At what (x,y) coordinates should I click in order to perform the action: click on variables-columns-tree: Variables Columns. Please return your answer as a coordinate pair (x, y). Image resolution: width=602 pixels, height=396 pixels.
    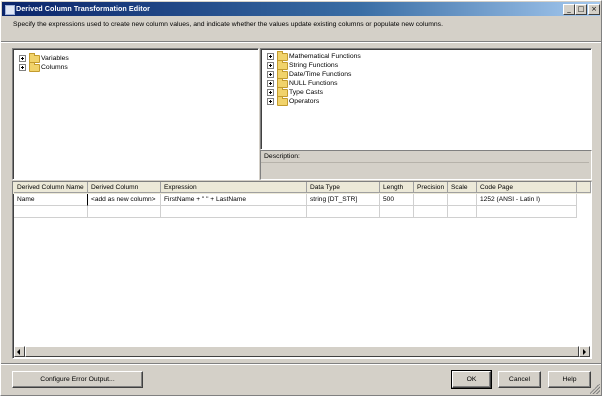
    Looking at the image, I should click on (135, 114).